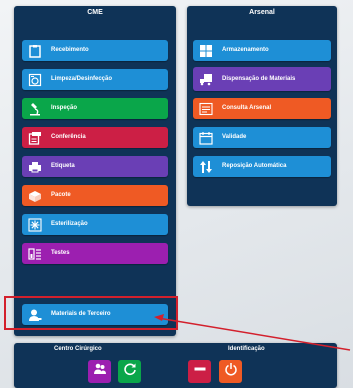  Describe the element at coordinates (63, 166) in the screenshot. I see `etiqueta-label: Etiqueta` at that location.